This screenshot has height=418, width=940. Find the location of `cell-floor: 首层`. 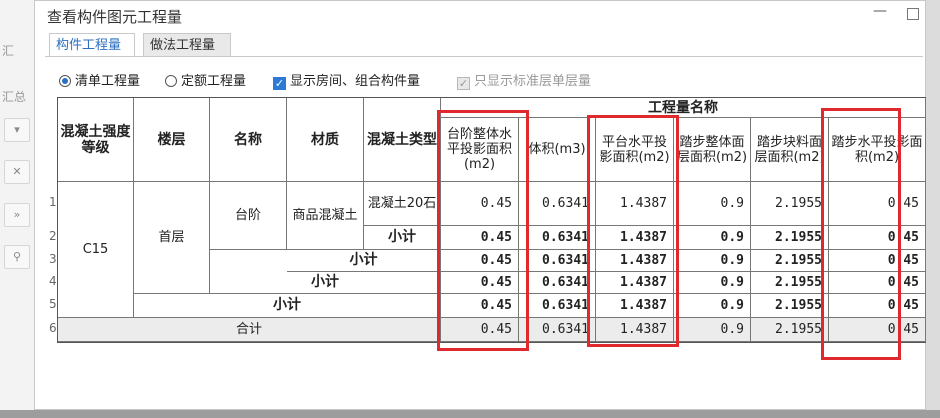

cell-floor: 首层 is located at coordinates (172, 238).